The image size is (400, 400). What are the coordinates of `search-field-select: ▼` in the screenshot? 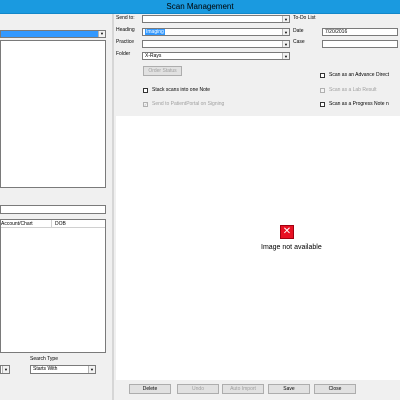 It's located at (5, 369).